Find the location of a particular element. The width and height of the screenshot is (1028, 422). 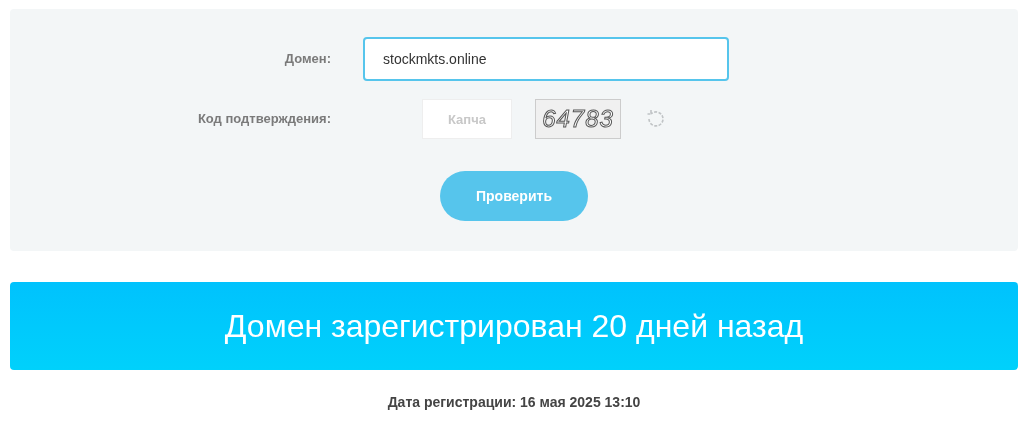

captcha-code: 64783 is located at coordinates (578, 119).